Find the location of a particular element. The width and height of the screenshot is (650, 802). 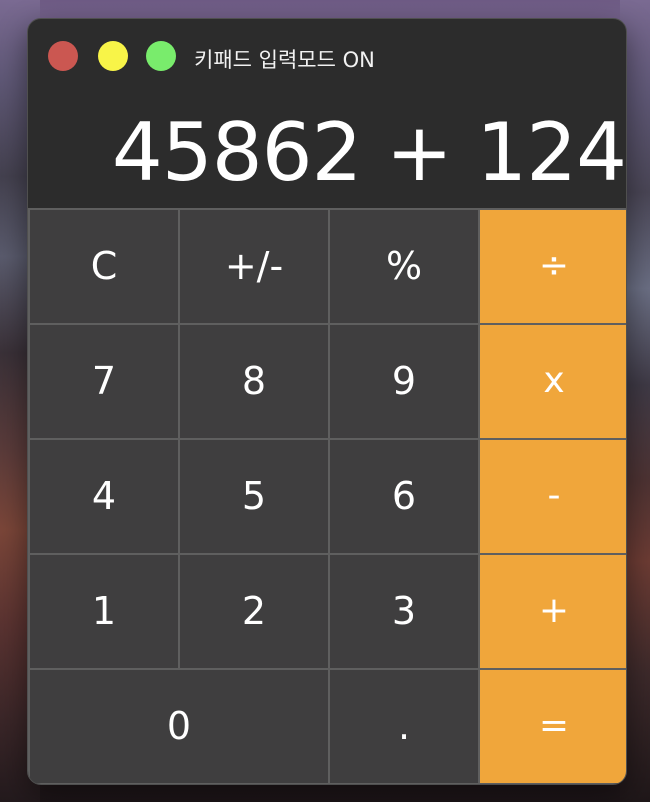

minus-button: - is located at coordinates (553, 496).